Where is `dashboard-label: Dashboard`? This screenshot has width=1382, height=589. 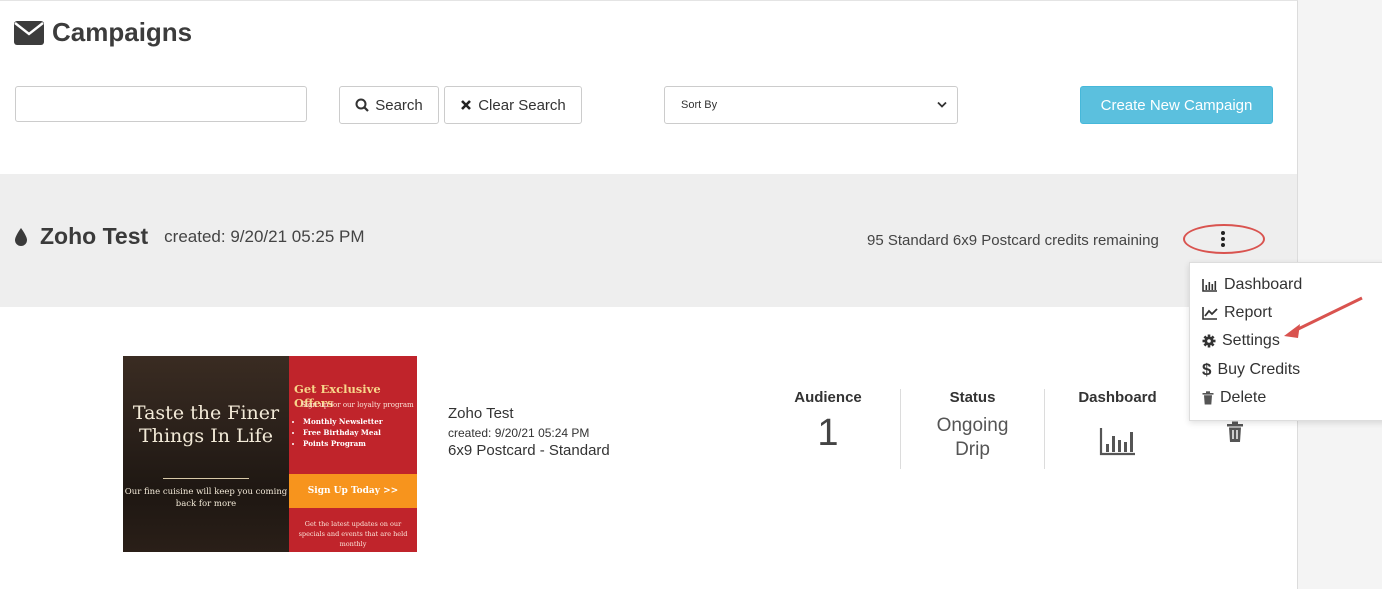 dashboard-label: Dashboard is located at coordinates (1117, 397).